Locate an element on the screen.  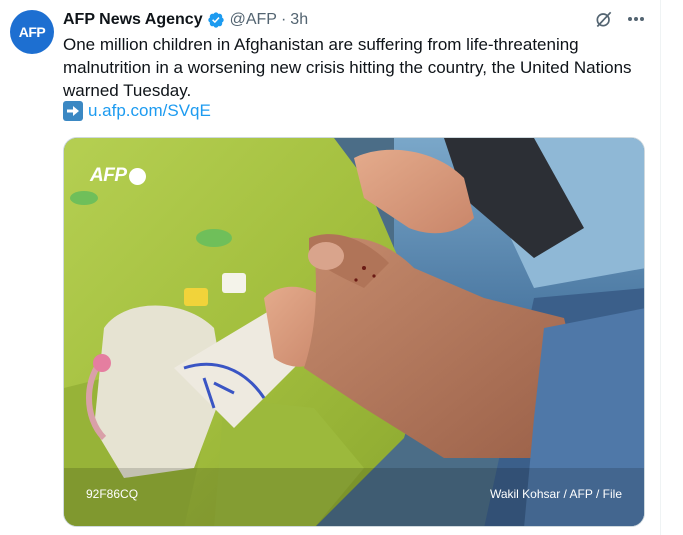
avatar: AFP is located at coordinates (32, 32).